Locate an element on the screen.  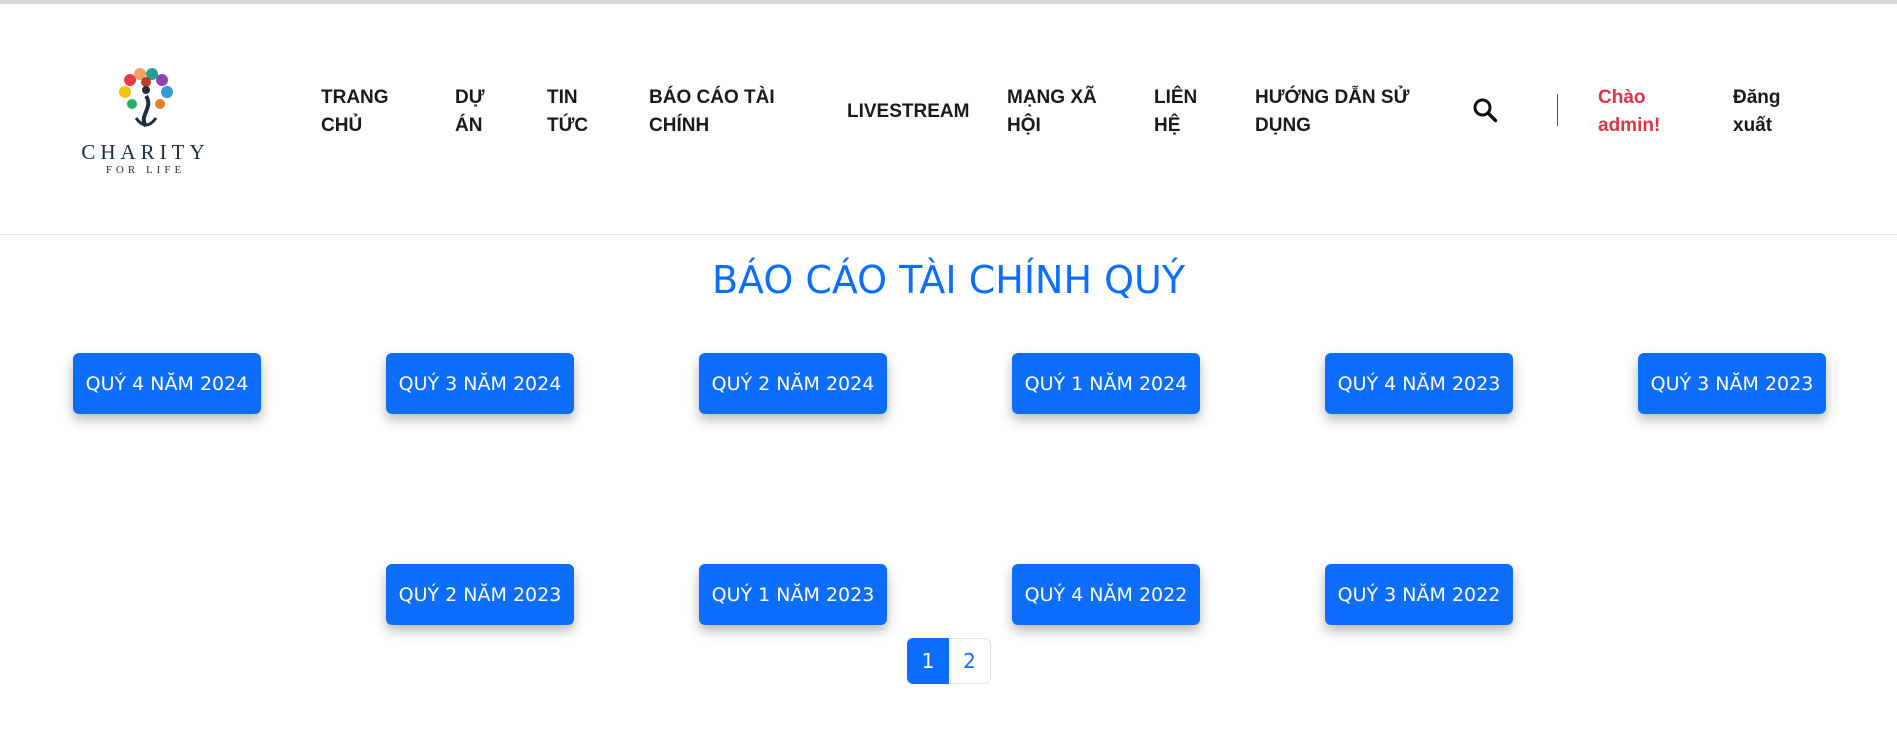
page-button-1: 1 is located at coordinates (928, 661).